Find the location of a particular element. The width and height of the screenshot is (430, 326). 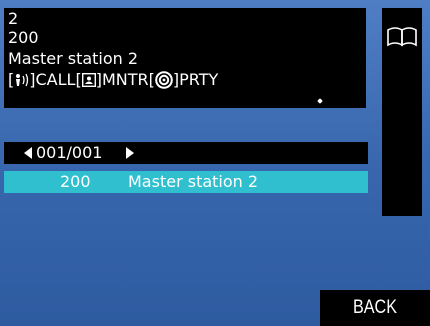

prty-label: PRTY is located at coordinates (199, 79).